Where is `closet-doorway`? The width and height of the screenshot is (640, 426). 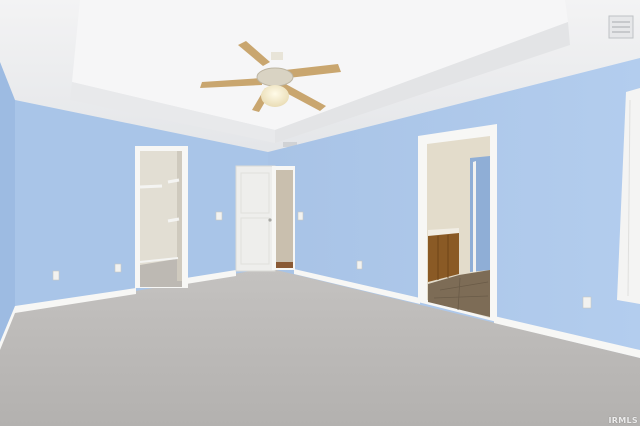
closet-doorway is located at coordinates (161, 217).